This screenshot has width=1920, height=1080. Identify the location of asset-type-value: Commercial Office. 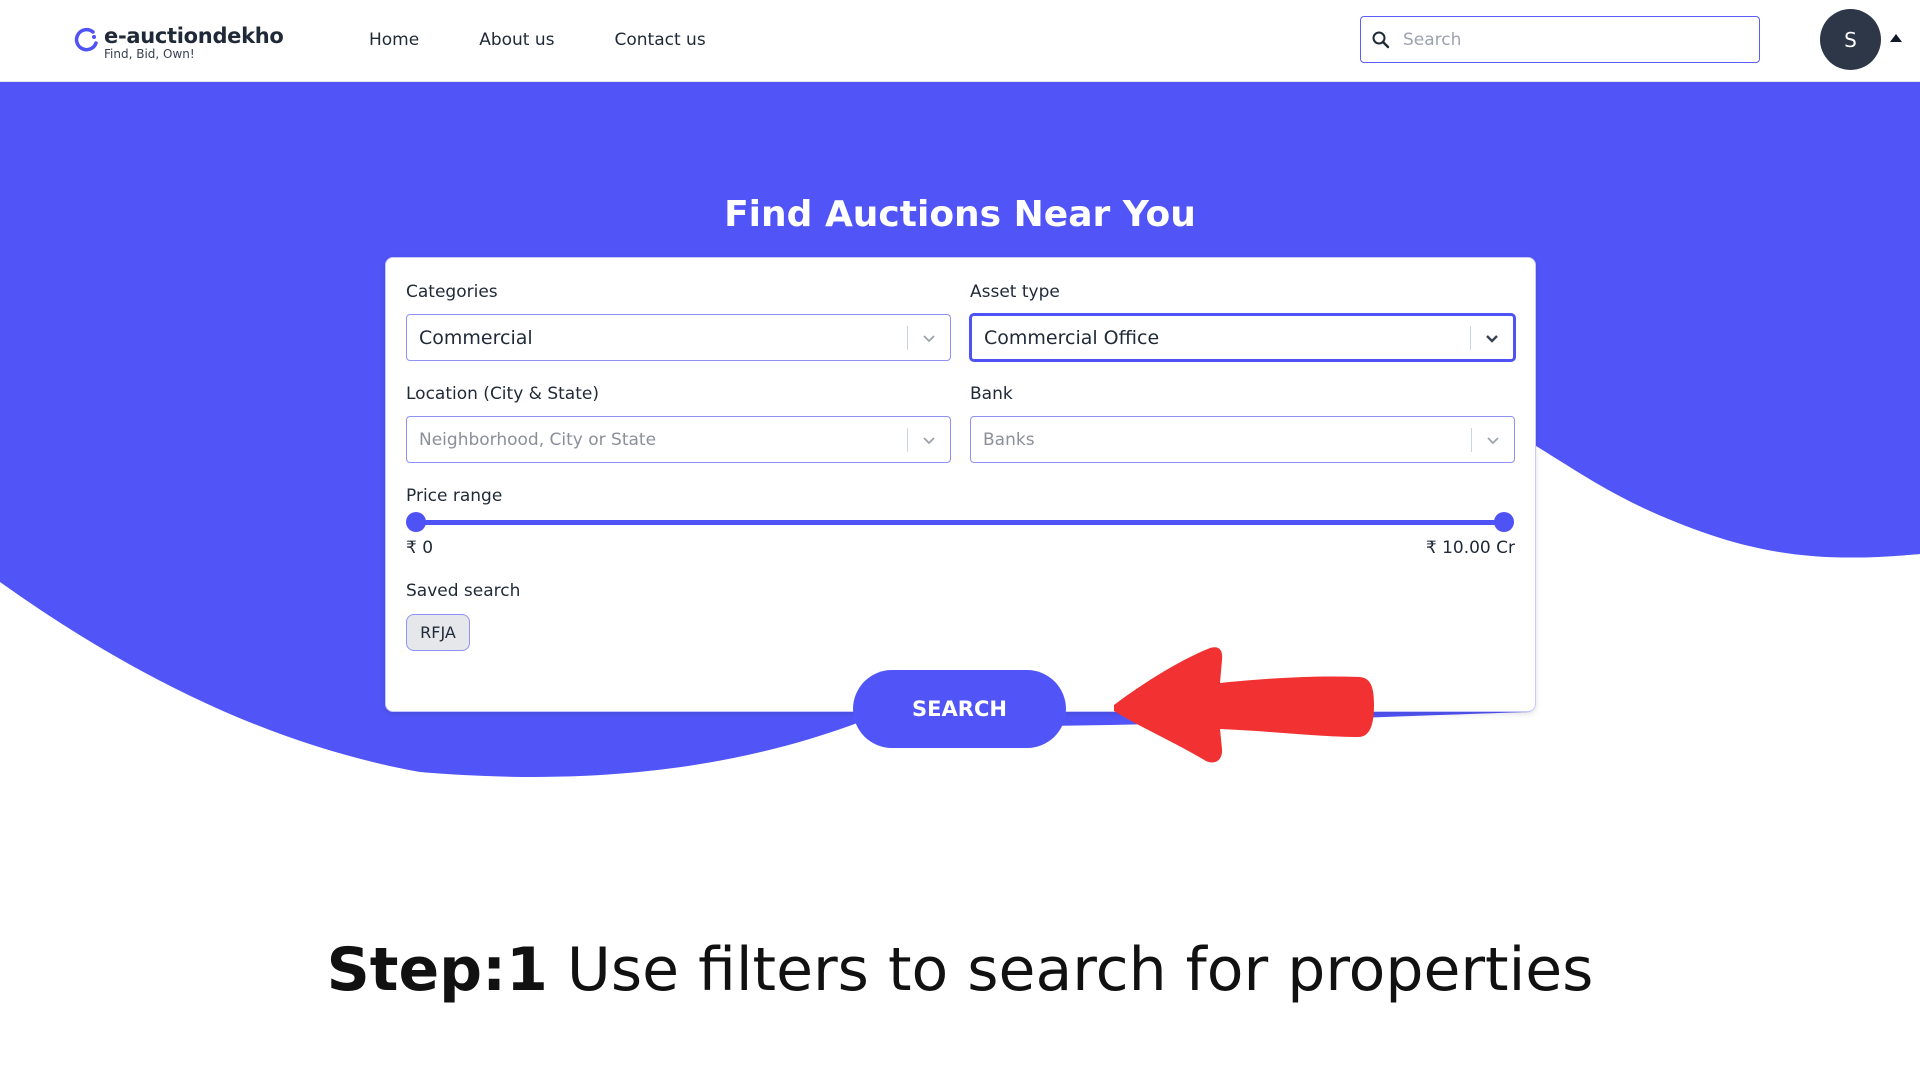
(1072, 337).